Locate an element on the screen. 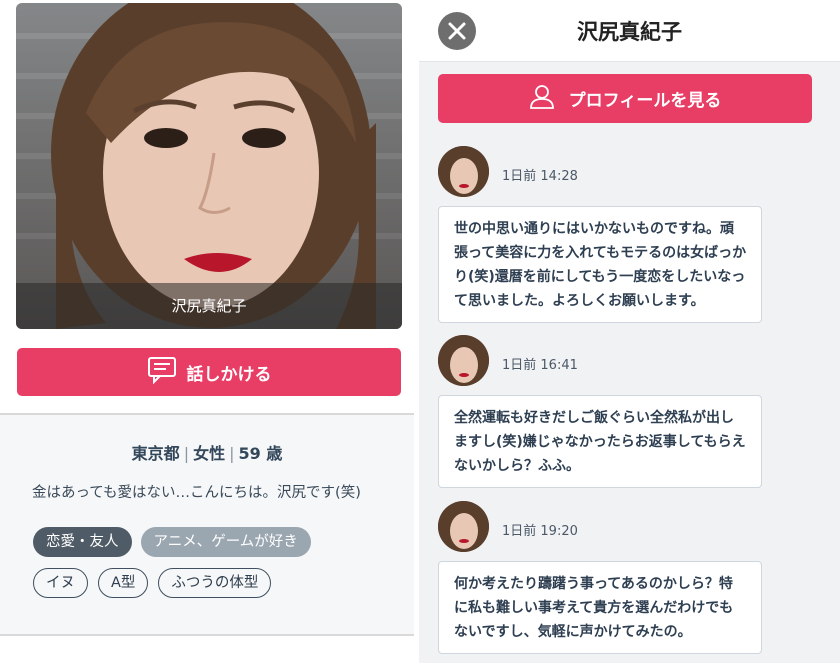 The image size is (840, 663). profile-location: 東京都 is located at coordinates (155, 453).